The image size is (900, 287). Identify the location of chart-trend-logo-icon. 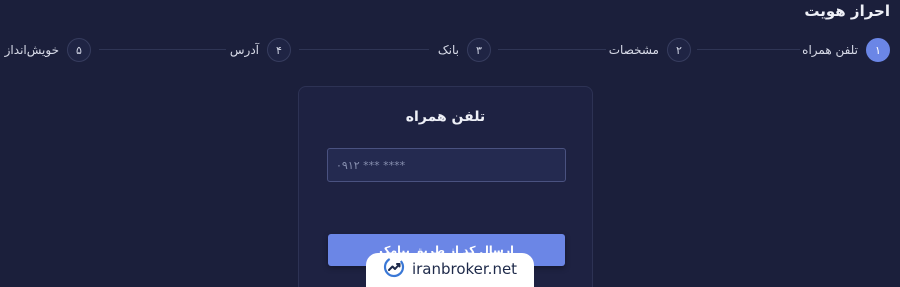
(394, 269).